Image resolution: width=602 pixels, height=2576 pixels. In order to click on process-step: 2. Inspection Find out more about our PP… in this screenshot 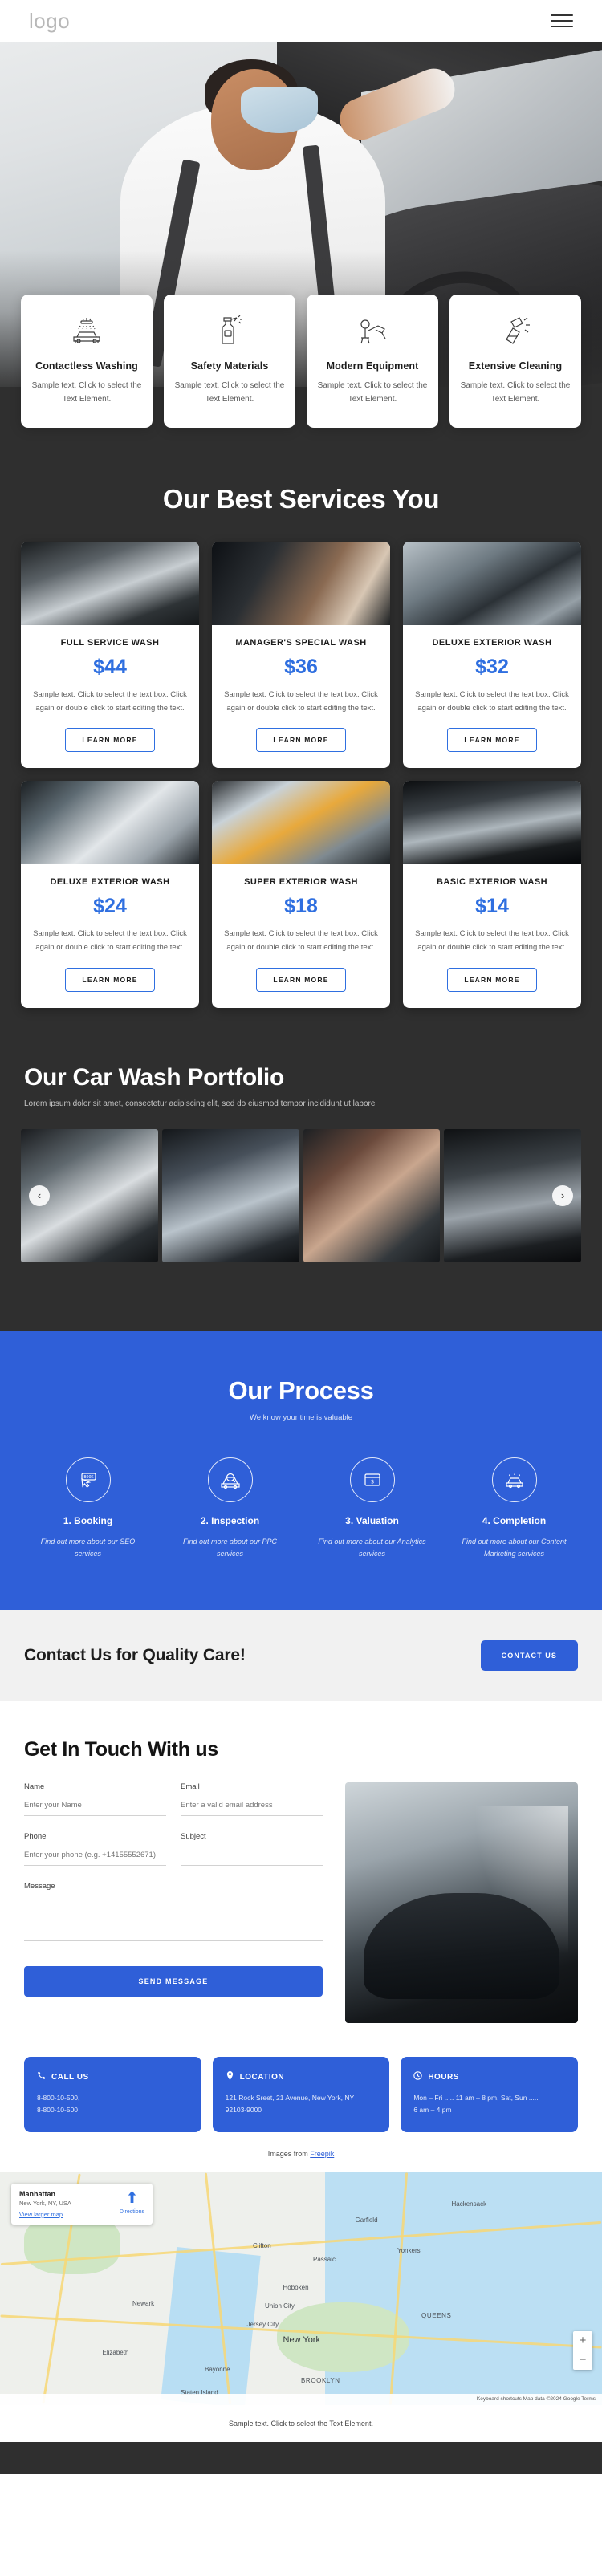, I will do `click(230, 1509)`.